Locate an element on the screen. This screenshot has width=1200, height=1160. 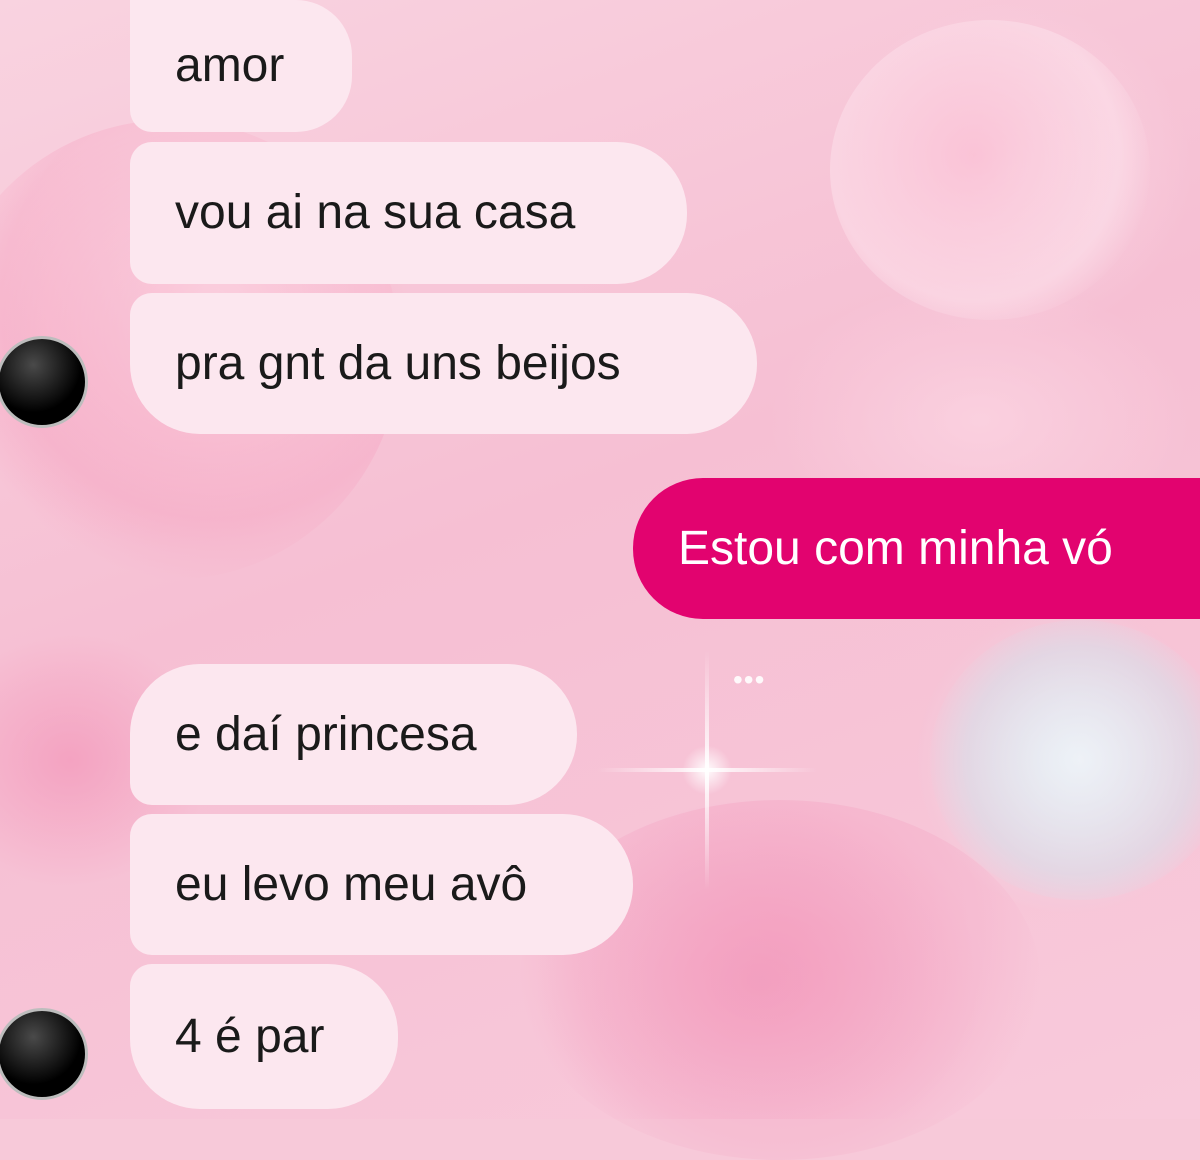
received-message: vou ai na sua casa is located at coordinates (408, 213).